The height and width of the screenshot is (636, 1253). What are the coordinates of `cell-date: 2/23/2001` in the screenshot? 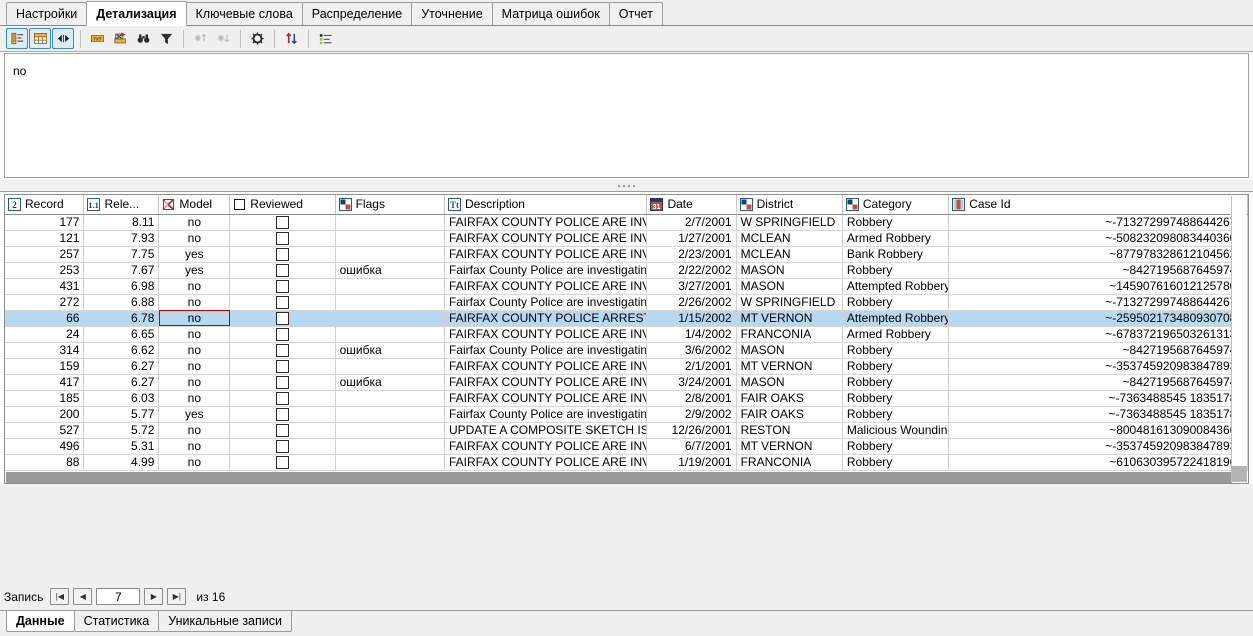 It's located at (691, 254).